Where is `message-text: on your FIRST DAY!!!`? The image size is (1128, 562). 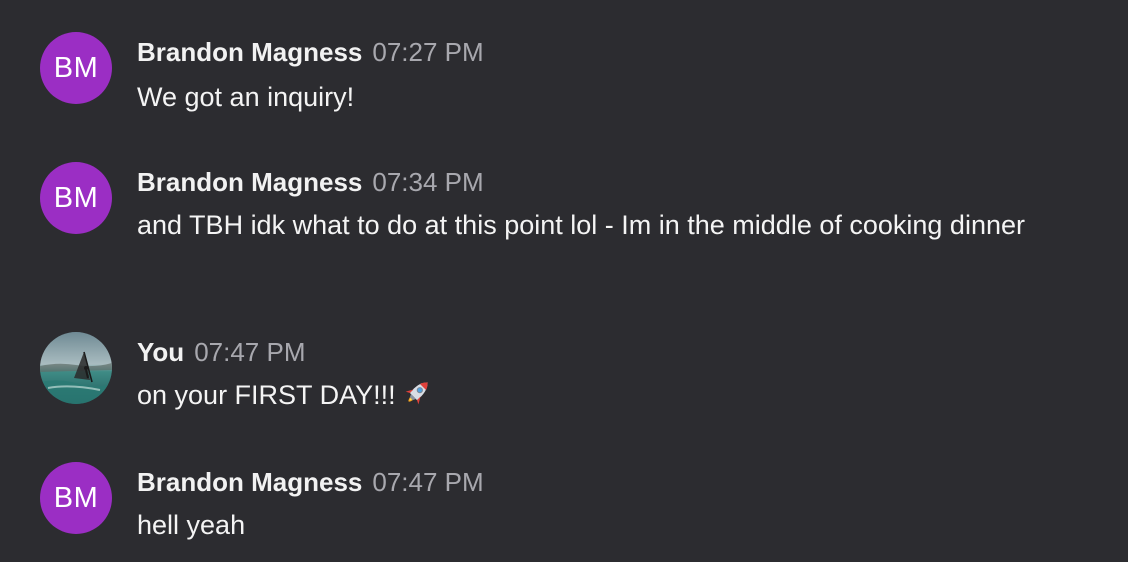 message-text: on your FIRST DAY!!! is located at coordinates (266, 395).